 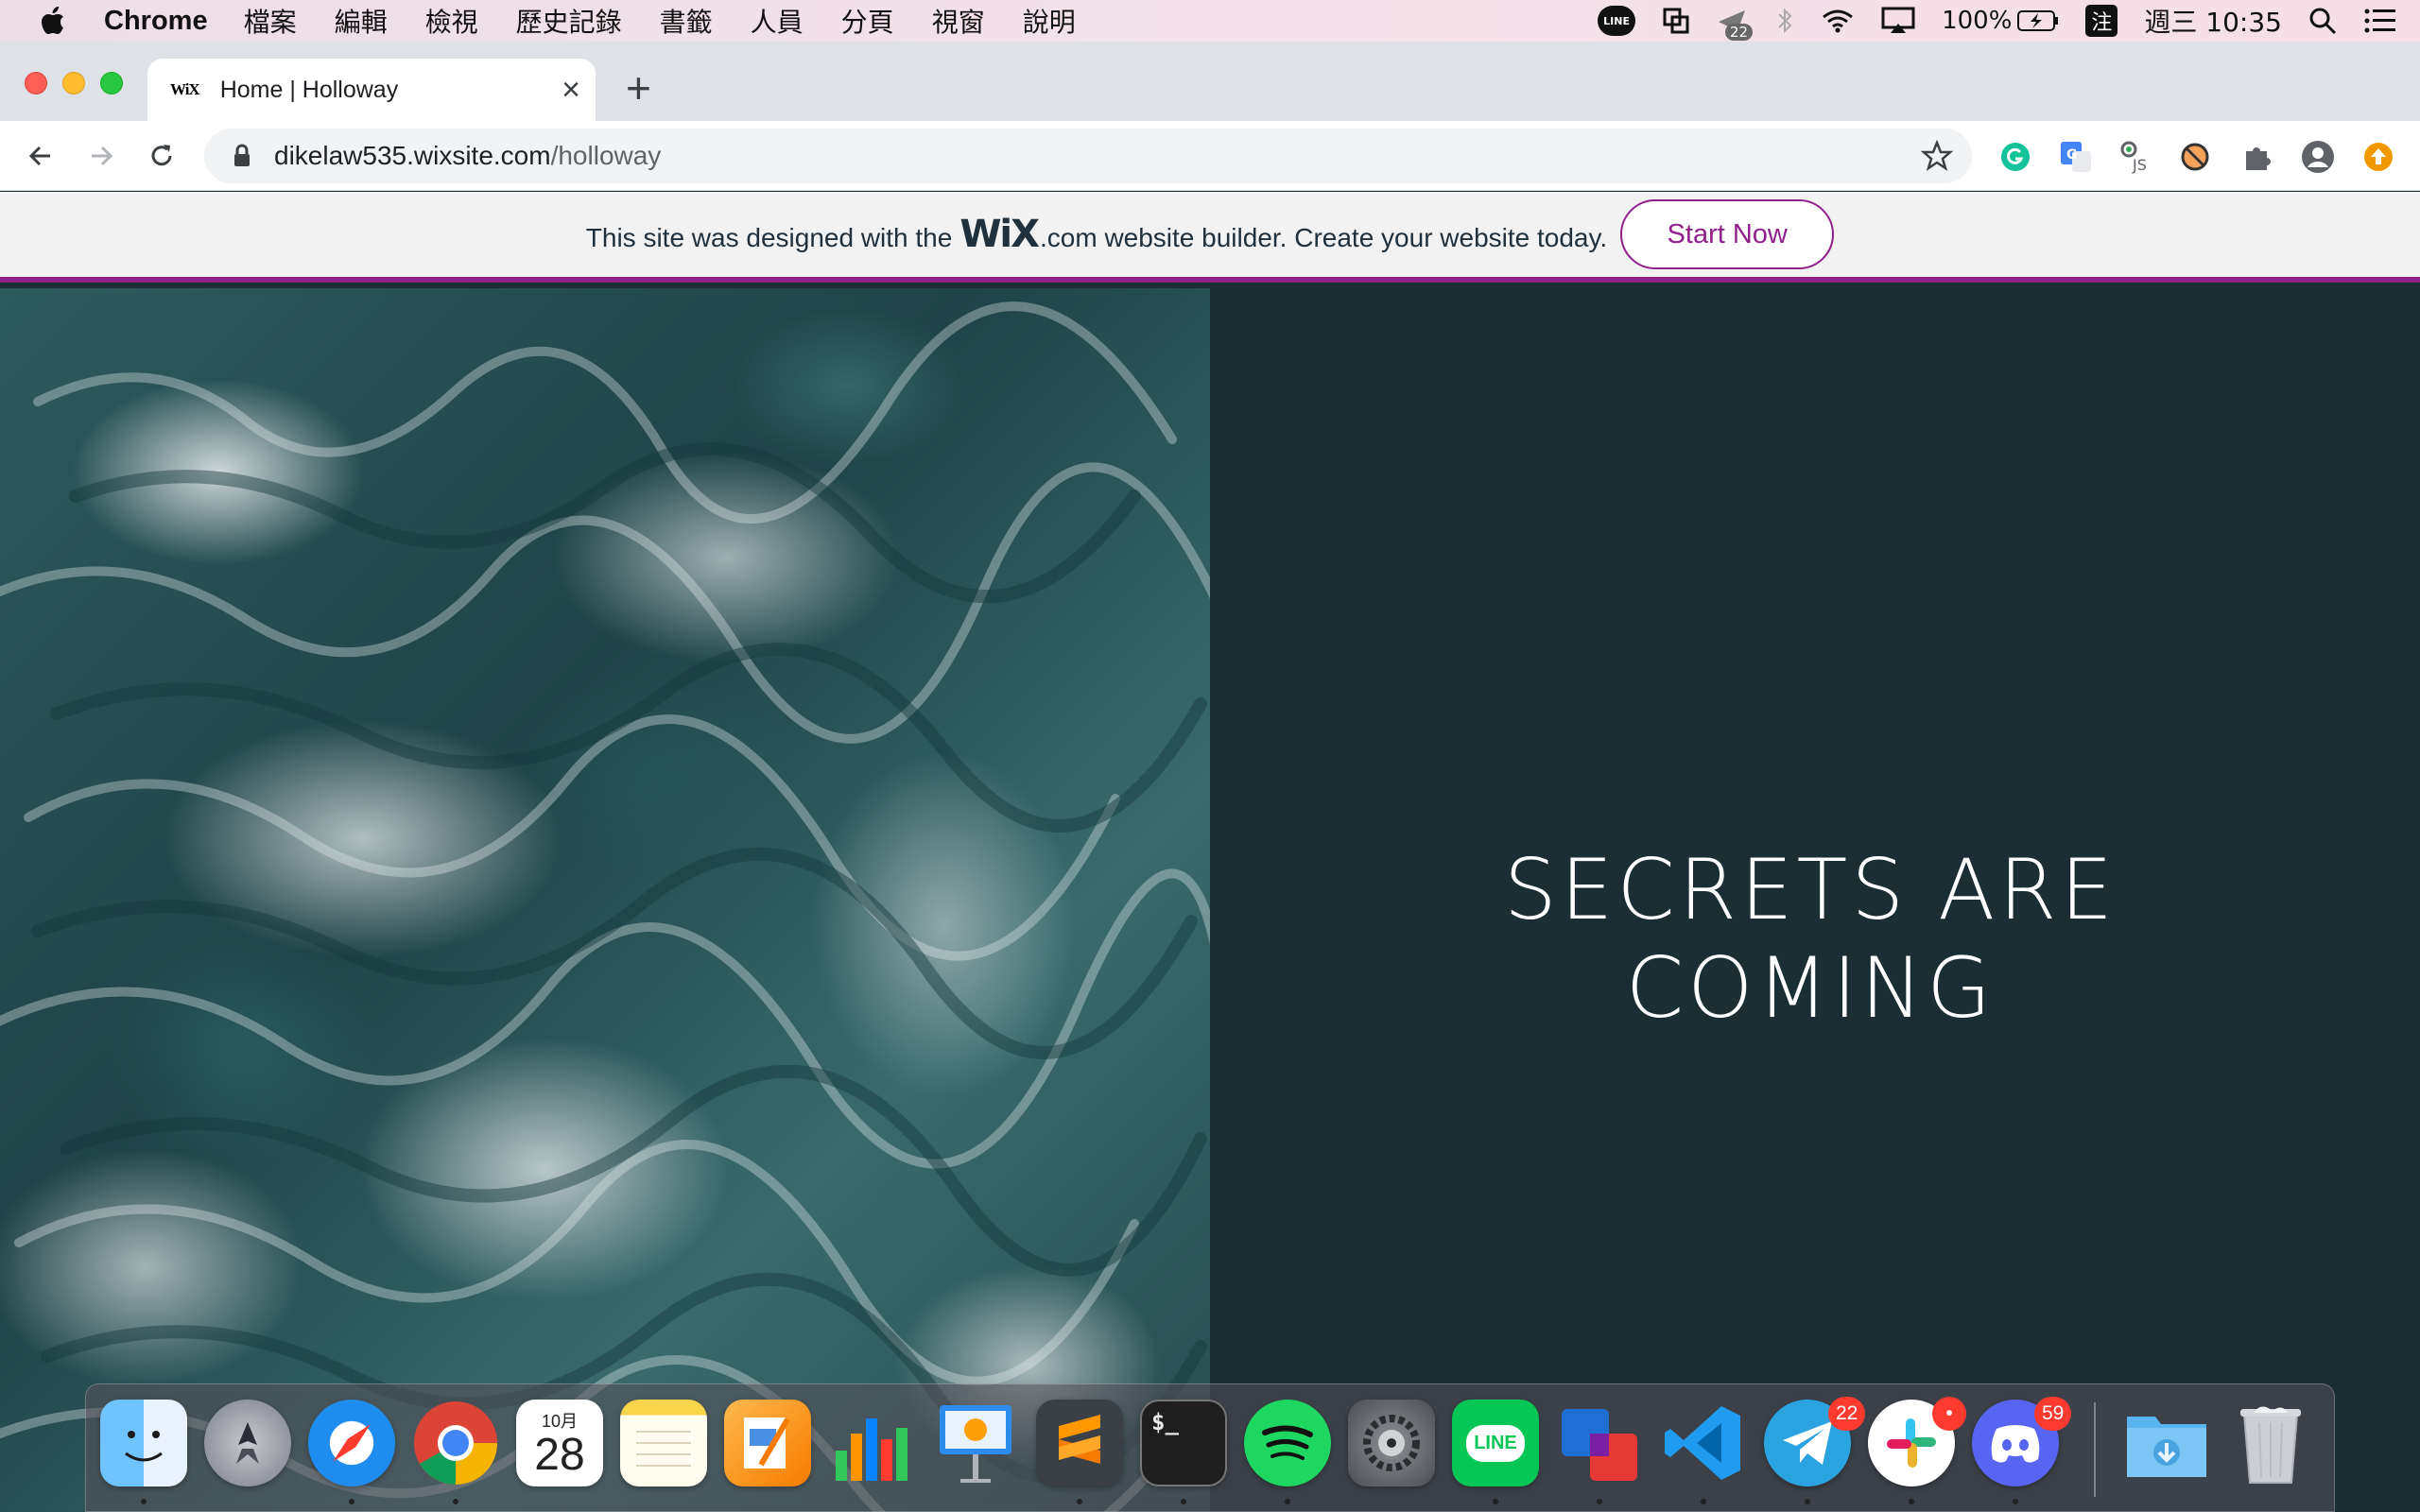 What do you see at coordinates (185, 89) in the screenshot?
I see `wix-favicon-icon: WiX` at bounding box center [185, 89].